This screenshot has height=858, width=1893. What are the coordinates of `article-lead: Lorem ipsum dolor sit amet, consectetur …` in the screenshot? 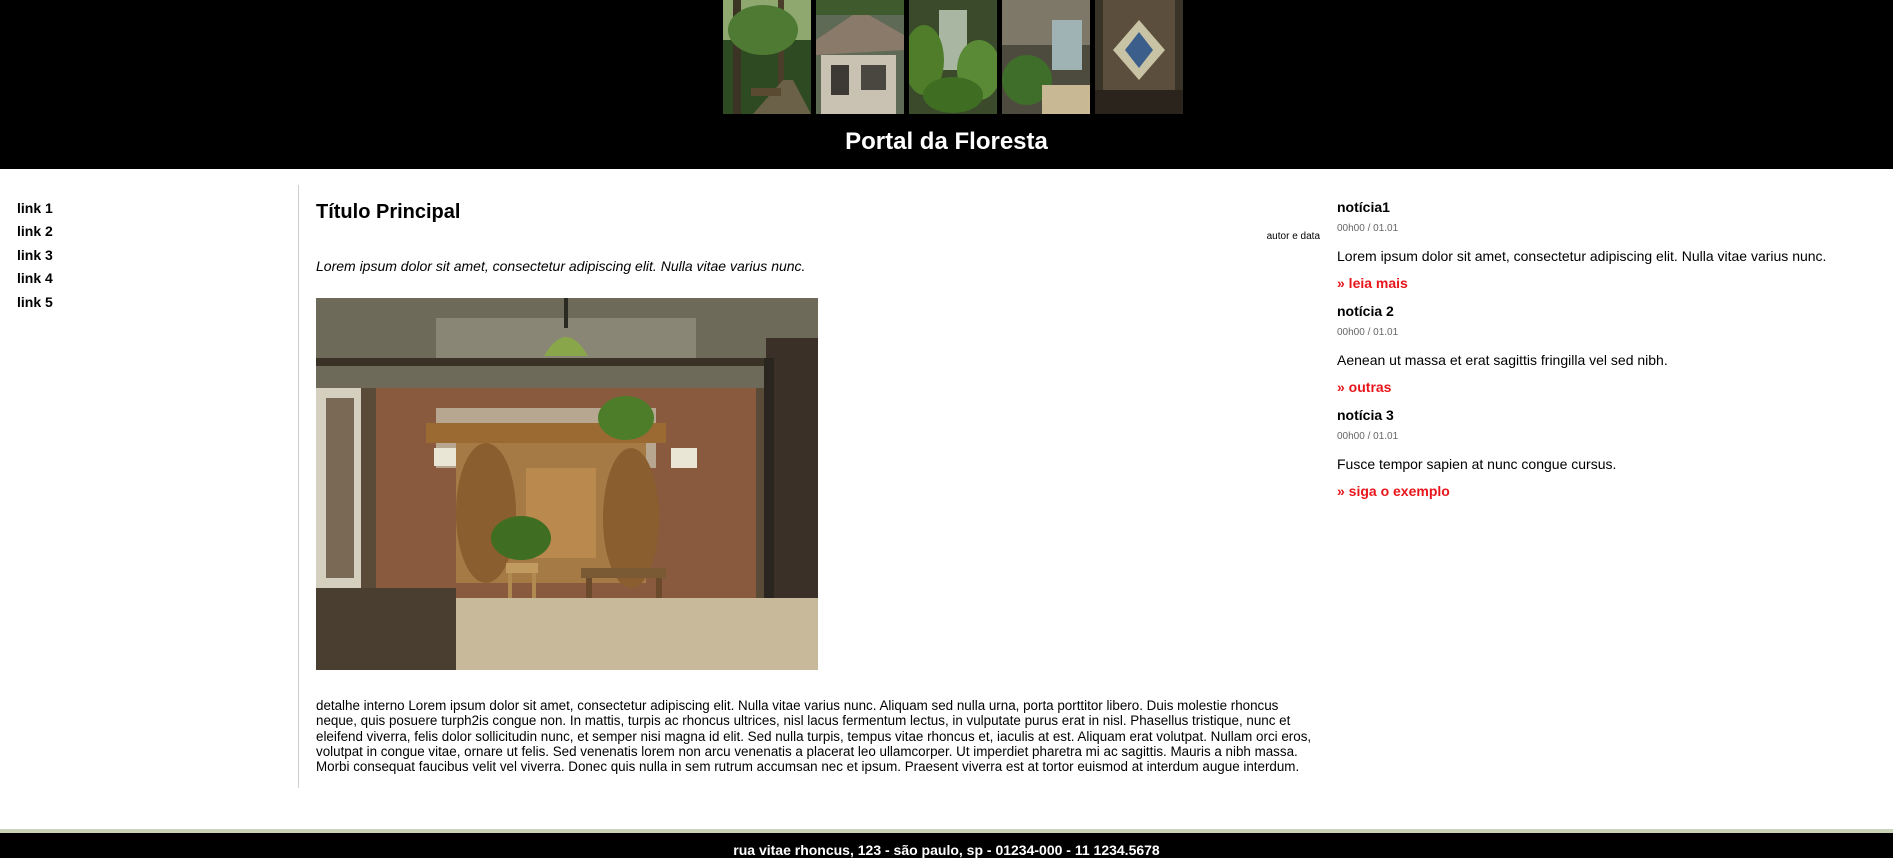 It's located at (561, 266).